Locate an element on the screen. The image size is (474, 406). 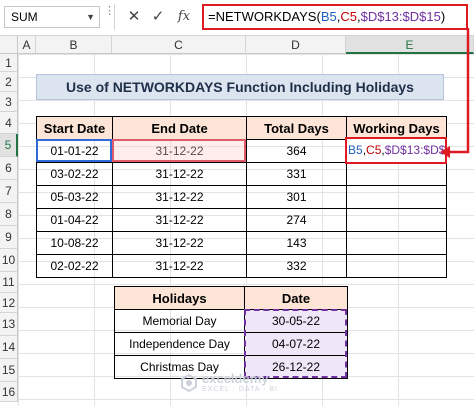
row-header-14: 14 is located at coordinates (9, 347).